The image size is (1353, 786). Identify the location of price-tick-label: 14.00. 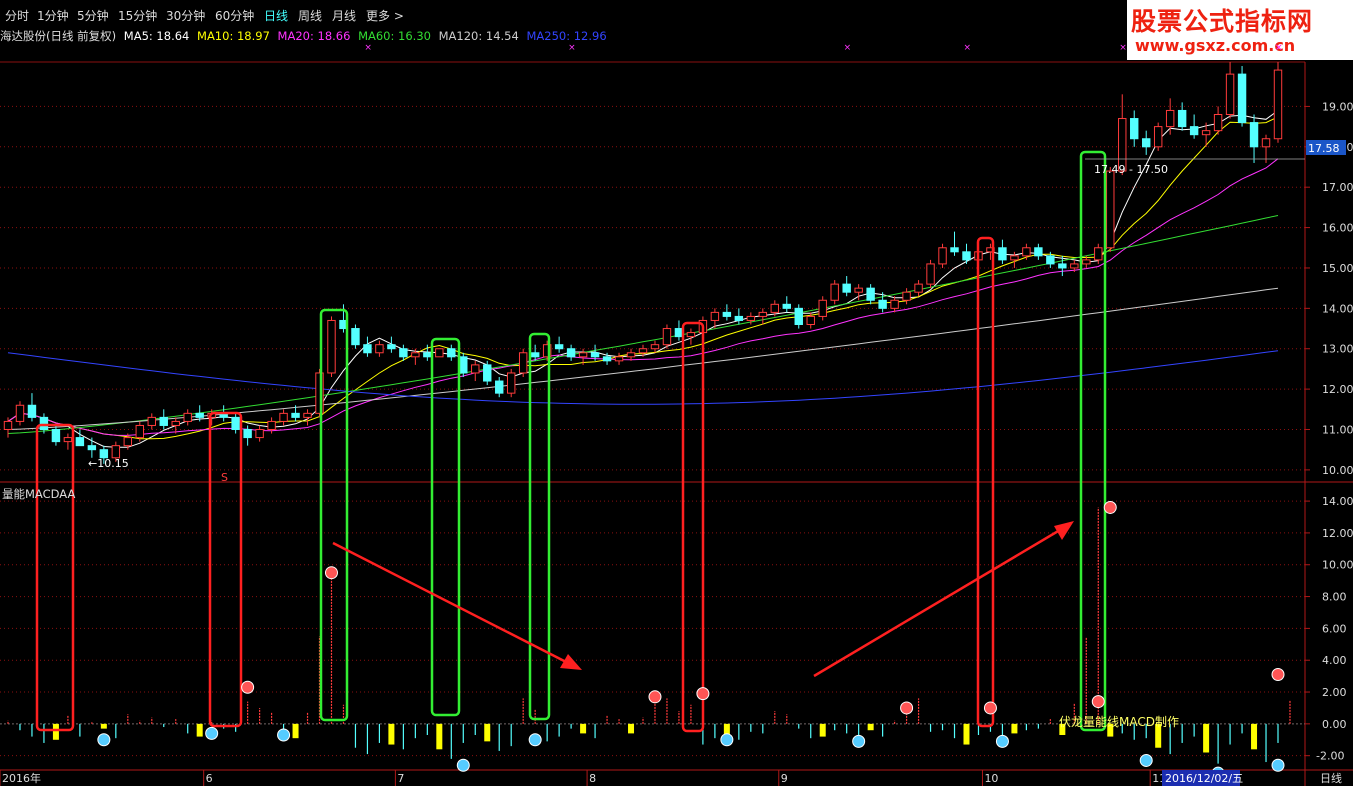
(1337, 308).